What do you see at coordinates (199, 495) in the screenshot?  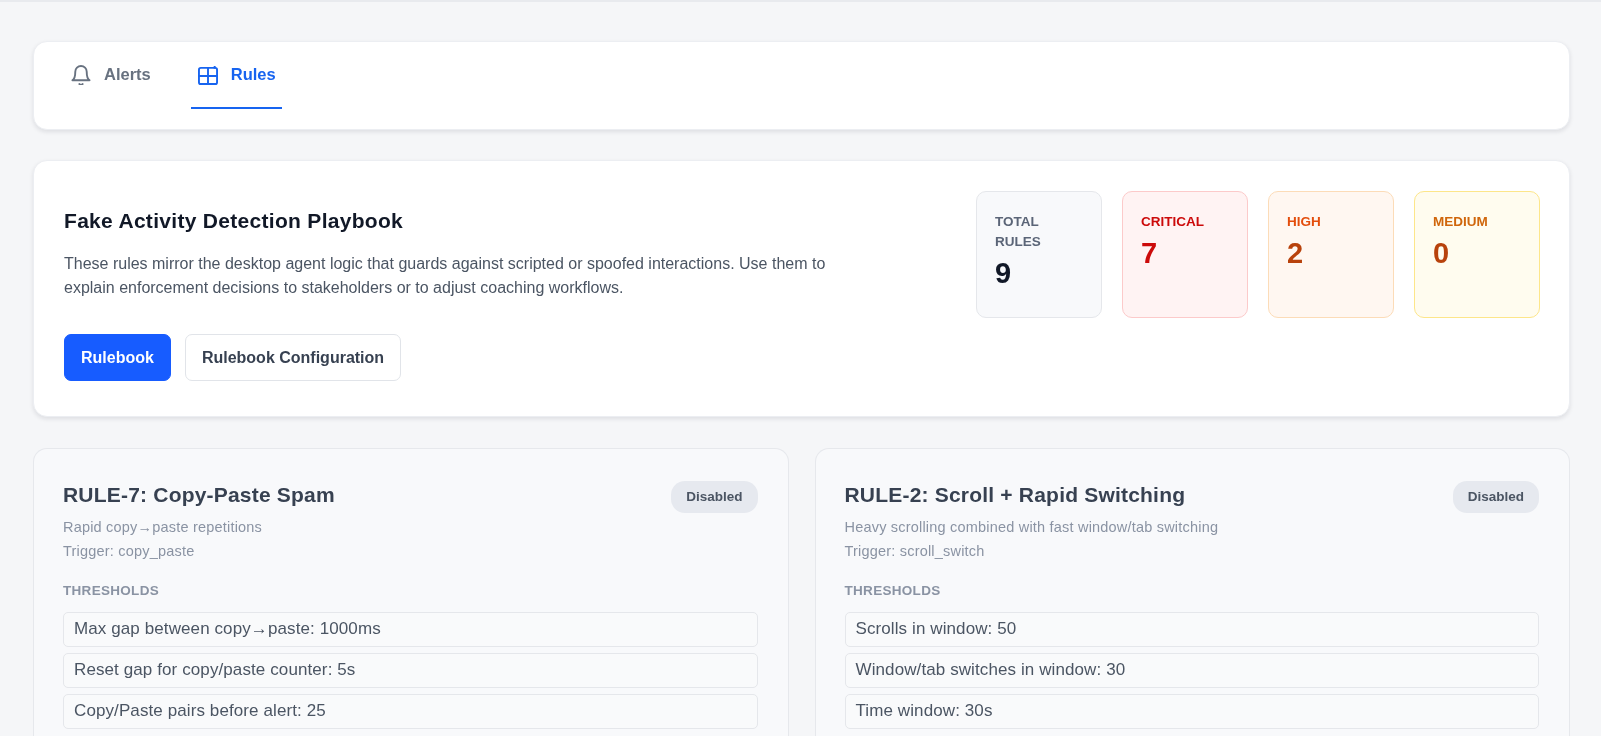 I see `rule-title: RULE-7: Copy-Paste Spam` at bounding box center [199, 495].